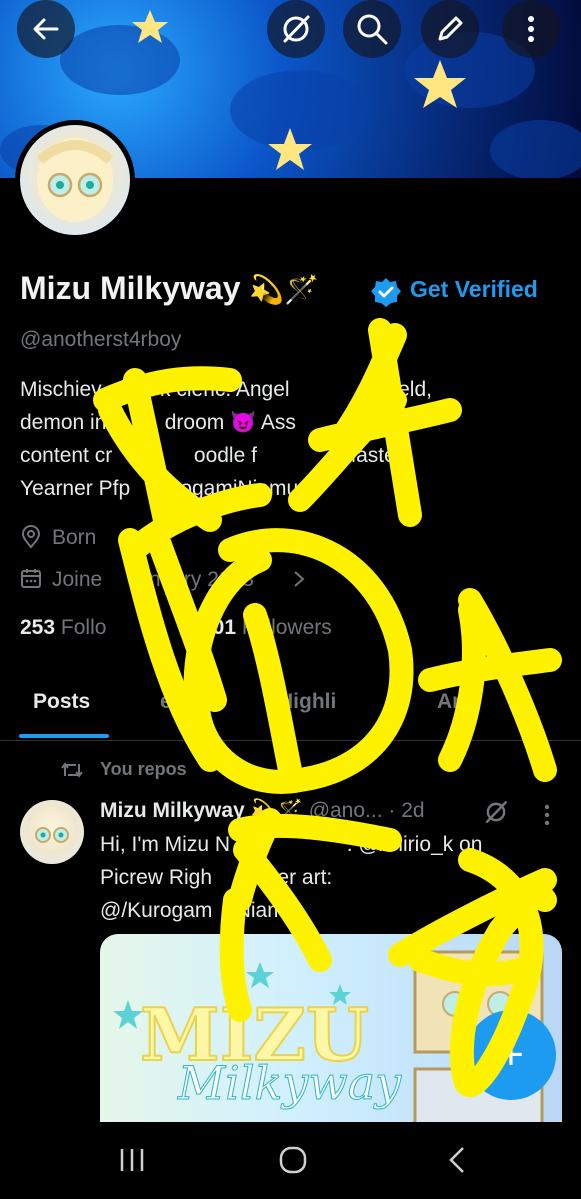  I want to click on edit-button, so click(450, 29).